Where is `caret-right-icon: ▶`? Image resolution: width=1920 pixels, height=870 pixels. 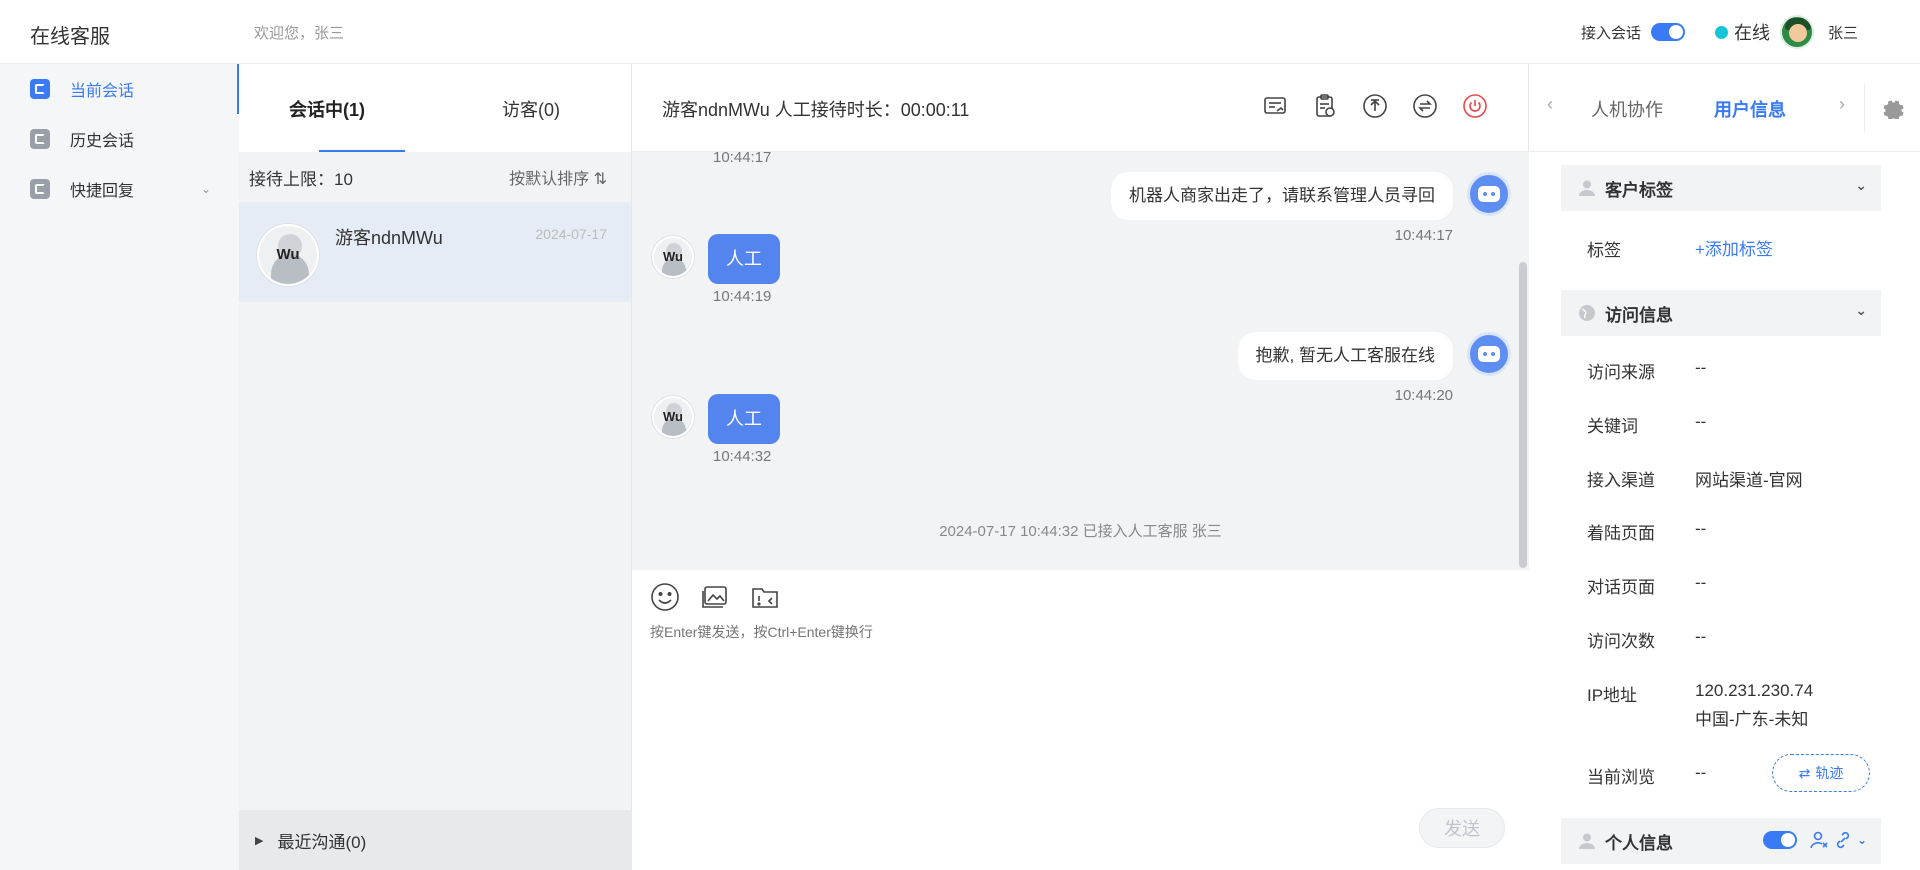 caret-right-icon: ▶ is located at coordinates (259, 840).